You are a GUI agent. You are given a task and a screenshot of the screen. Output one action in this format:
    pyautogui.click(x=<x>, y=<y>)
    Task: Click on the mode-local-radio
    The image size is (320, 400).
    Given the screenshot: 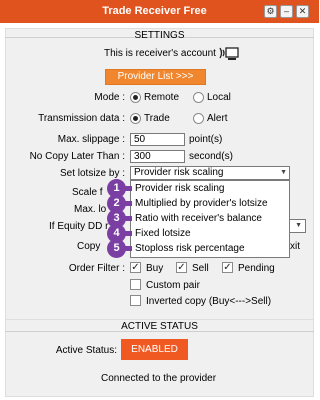 What is the action you would take?
    pyautogui.click(x=198, y=97)
    